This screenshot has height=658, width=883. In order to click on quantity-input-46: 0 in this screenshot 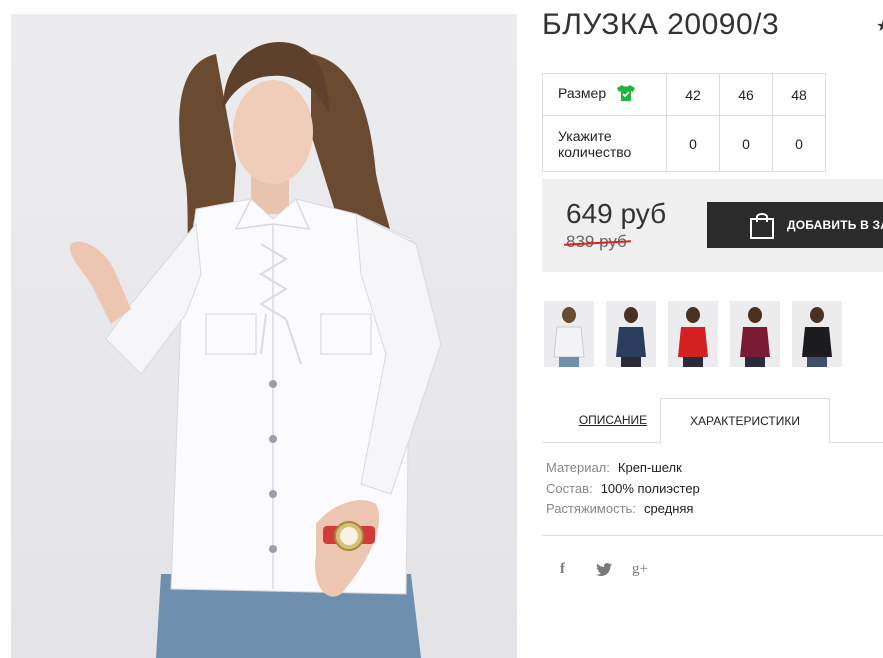, I will do `click(746, 143)`.